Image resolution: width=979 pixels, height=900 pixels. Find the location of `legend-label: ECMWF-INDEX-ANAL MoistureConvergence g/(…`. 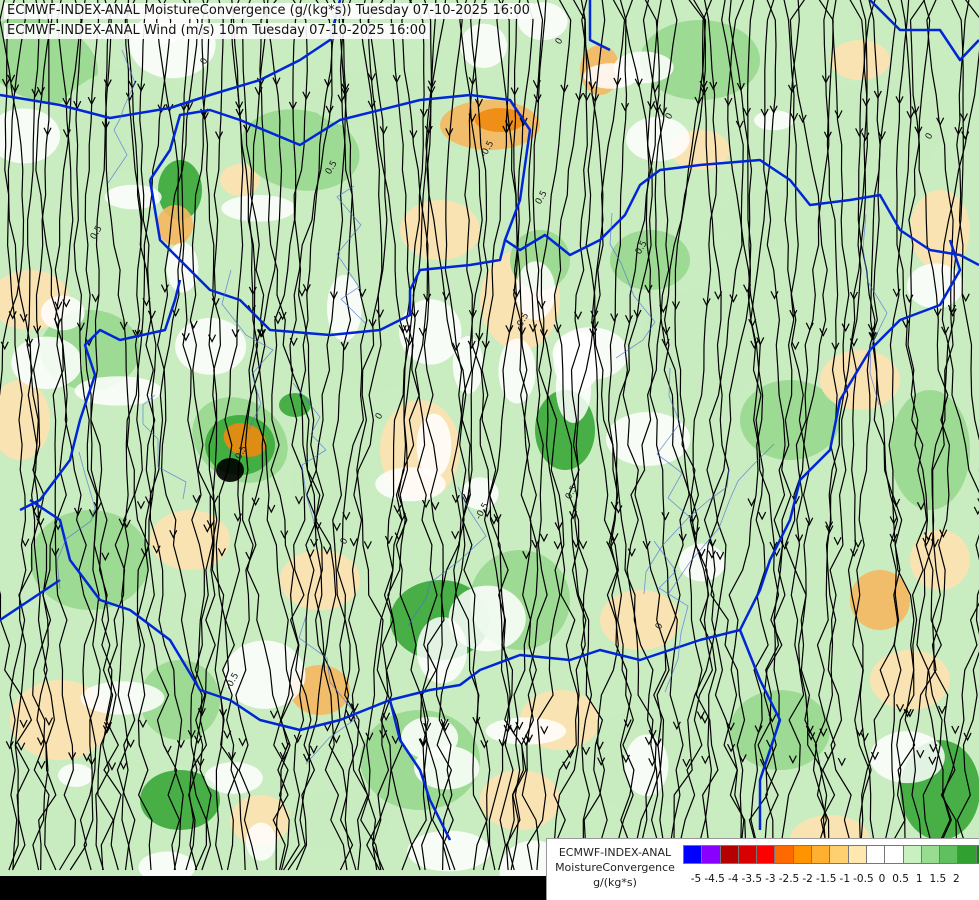

legend-label: ECMWF-INDEX-ANAL MoistureConvergence g/(… is located at coordinates (615, 867).